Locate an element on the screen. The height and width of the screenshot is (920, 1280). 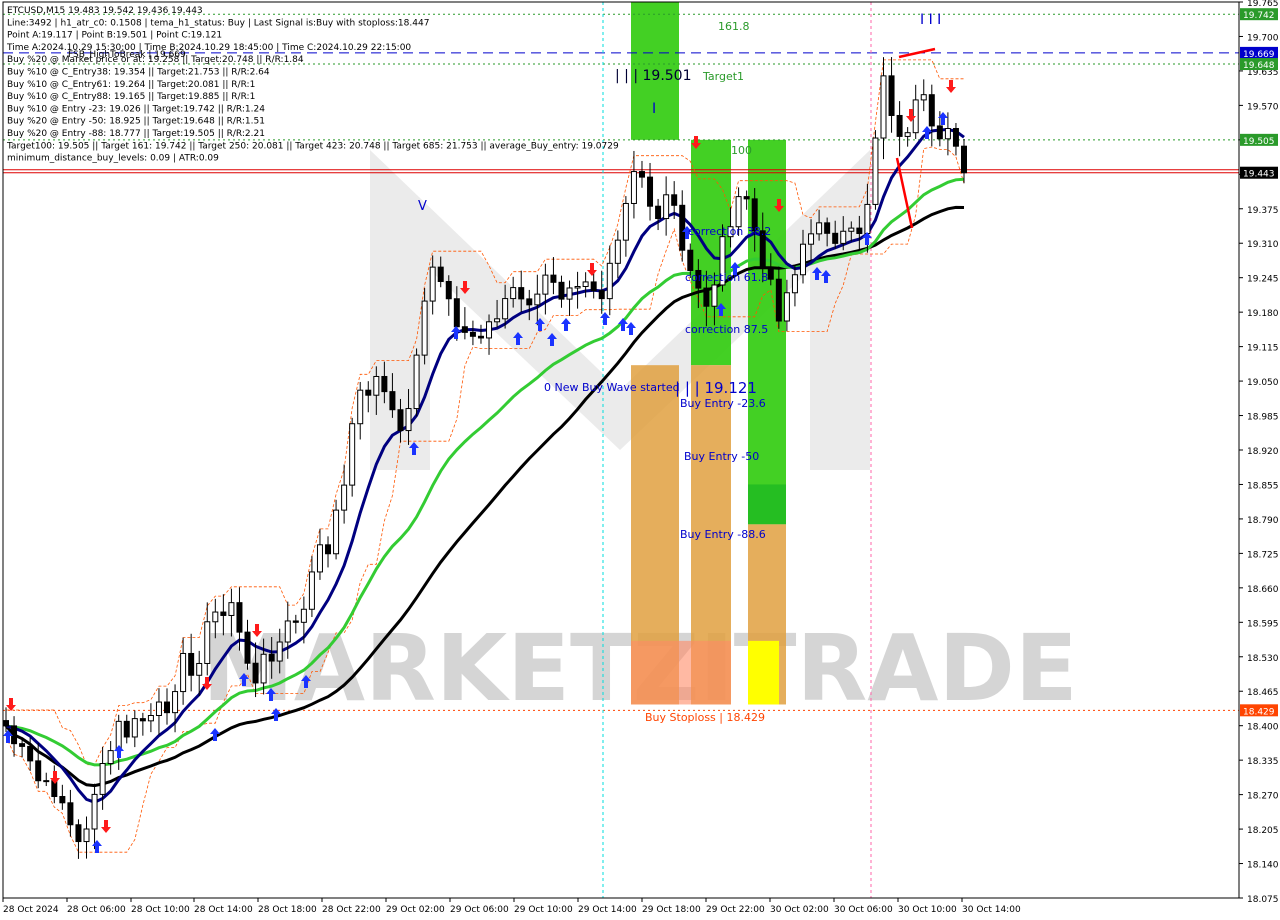
x-tick-label-5: 28 Oct 22:00 is located at coordinates (351, 910).